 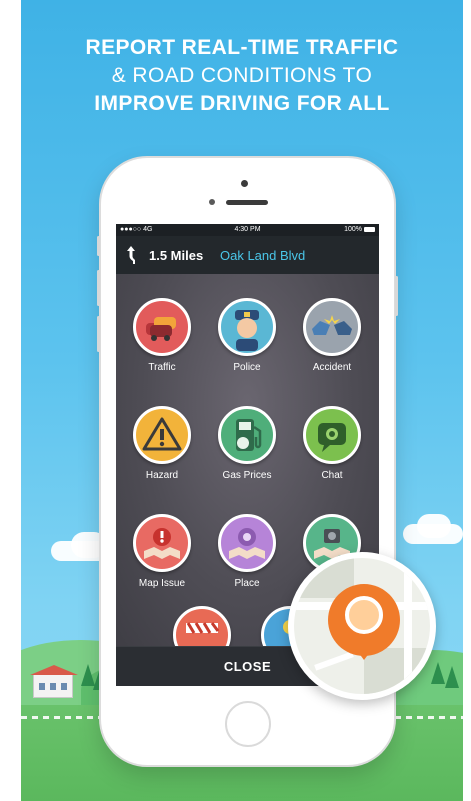 What do you see at coordinates (162, 435) in the screenshot?
I see `hazard-warning-icon` at bounding box center [162, 435].